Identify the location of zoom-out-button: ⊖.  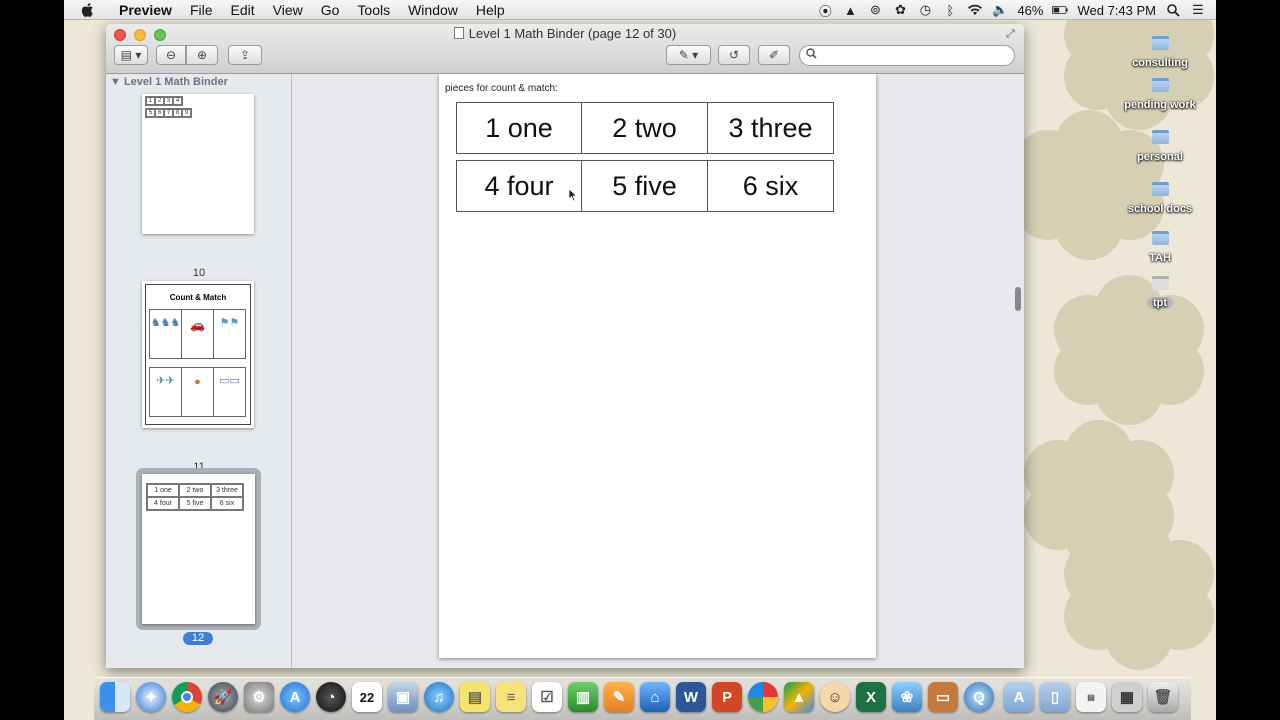
(171, 55).